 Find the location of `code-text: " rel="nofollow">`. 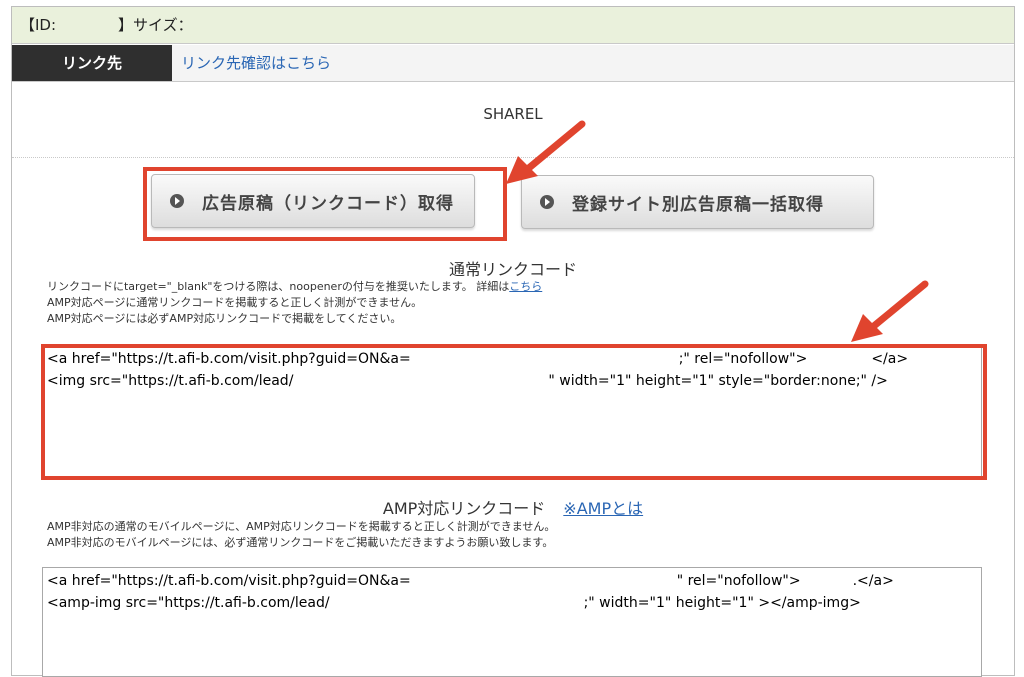

code-text: " rel="nofollow"> is located at coordinates (738, 581).